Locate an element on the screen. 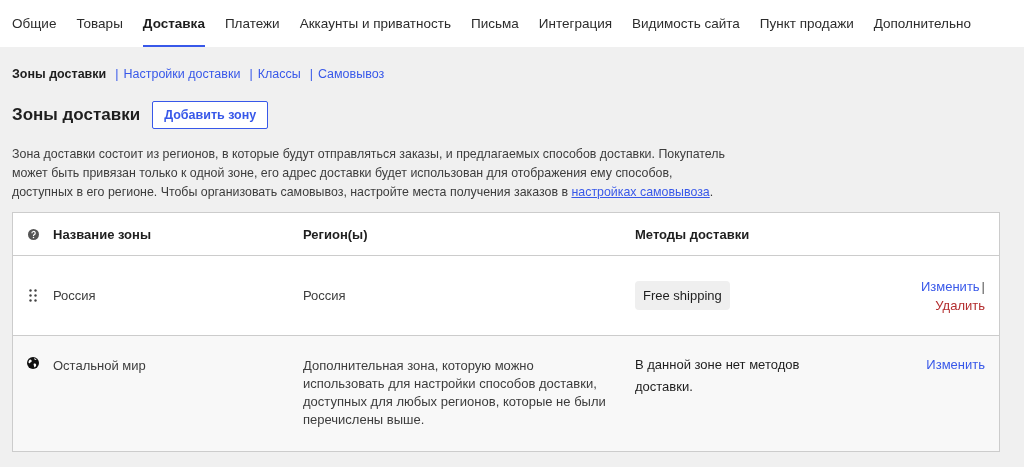 The width and height of the screenshot is (1024, 467). tab: Дополнительно is located at coordinates (922, 23).